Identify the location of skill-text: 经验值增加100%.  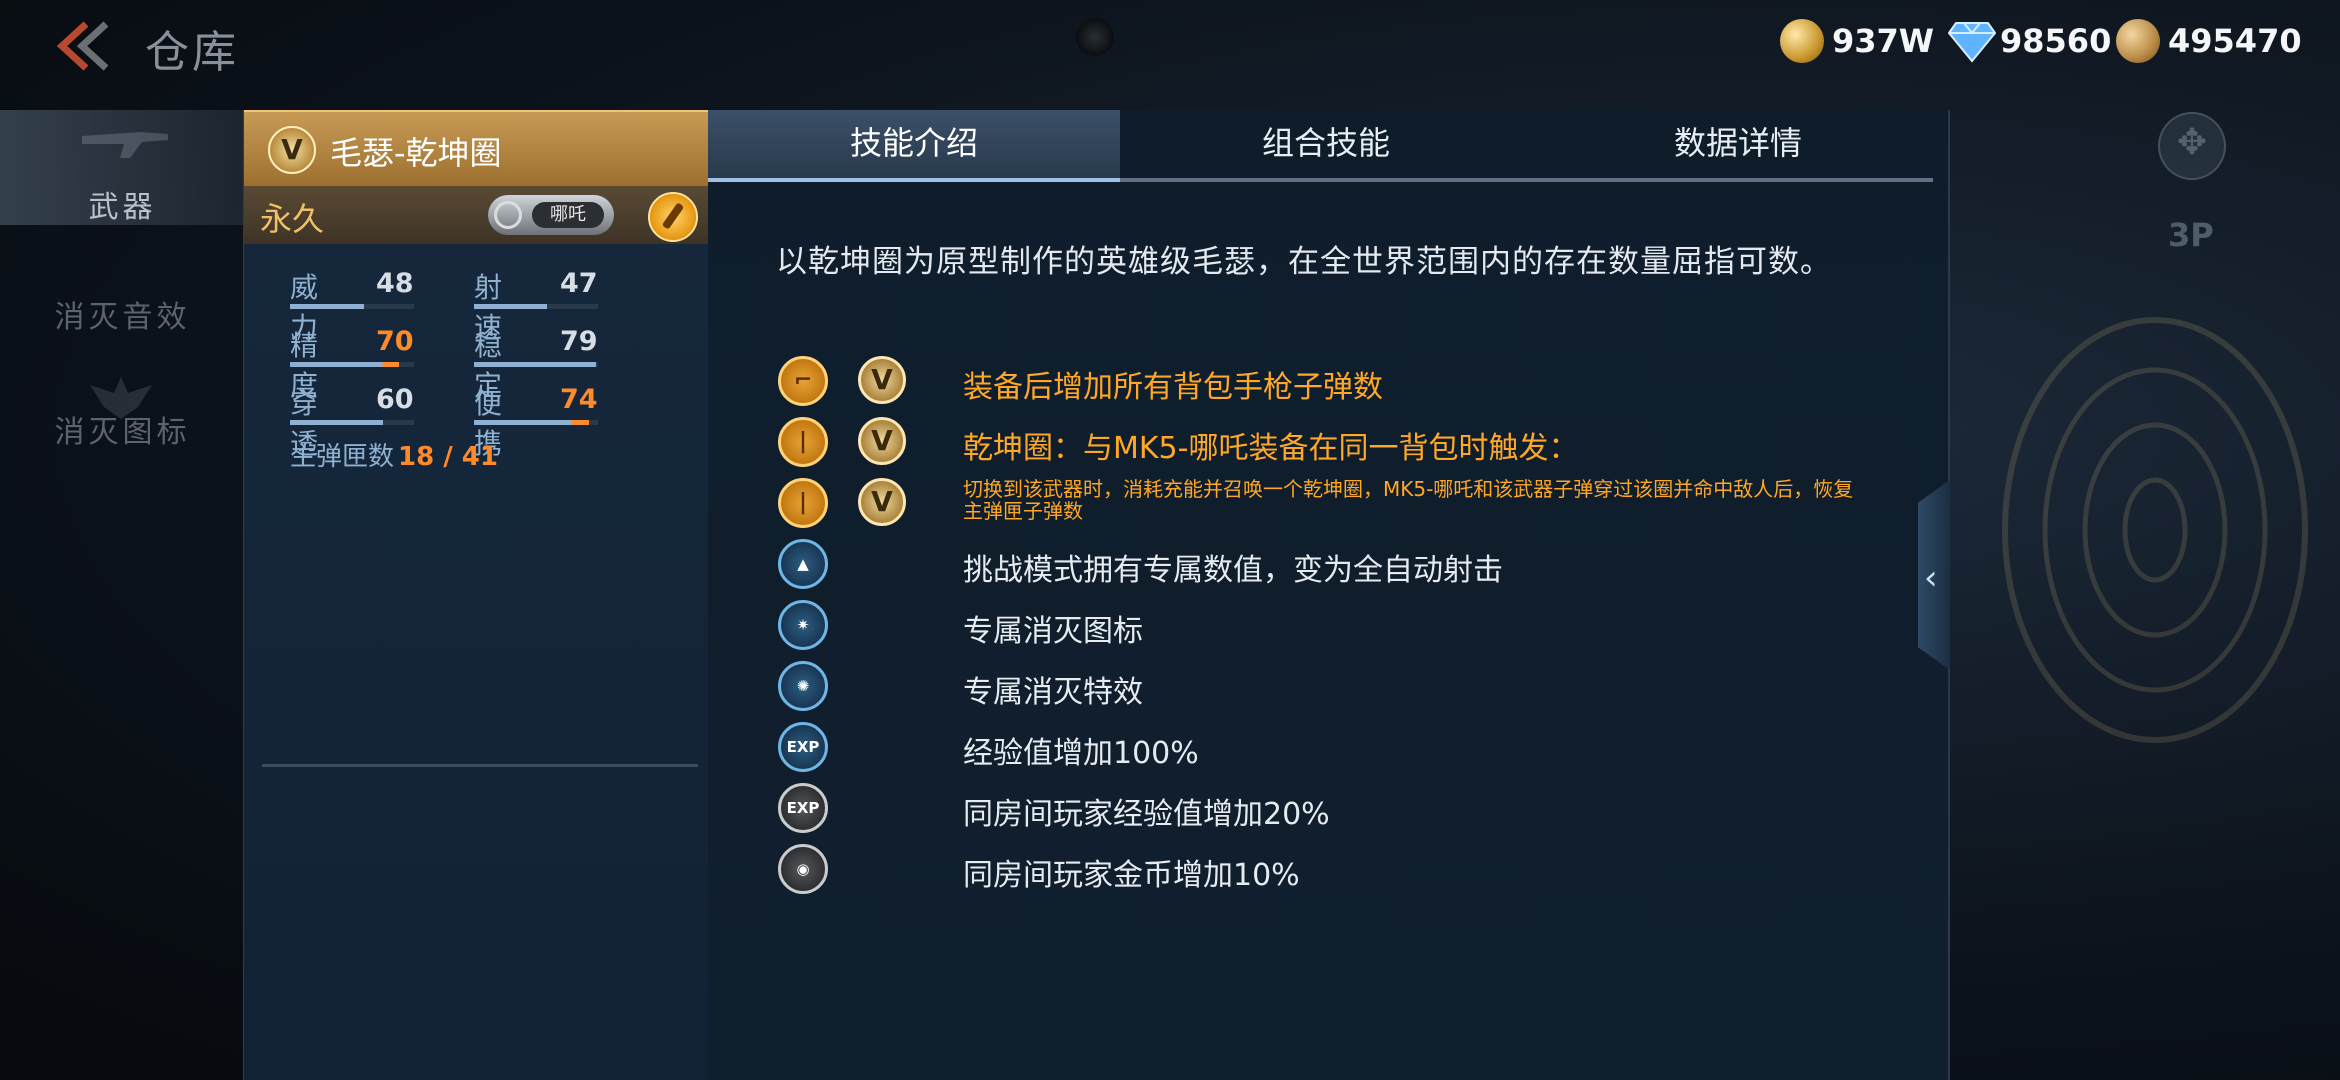
(1081, 753).